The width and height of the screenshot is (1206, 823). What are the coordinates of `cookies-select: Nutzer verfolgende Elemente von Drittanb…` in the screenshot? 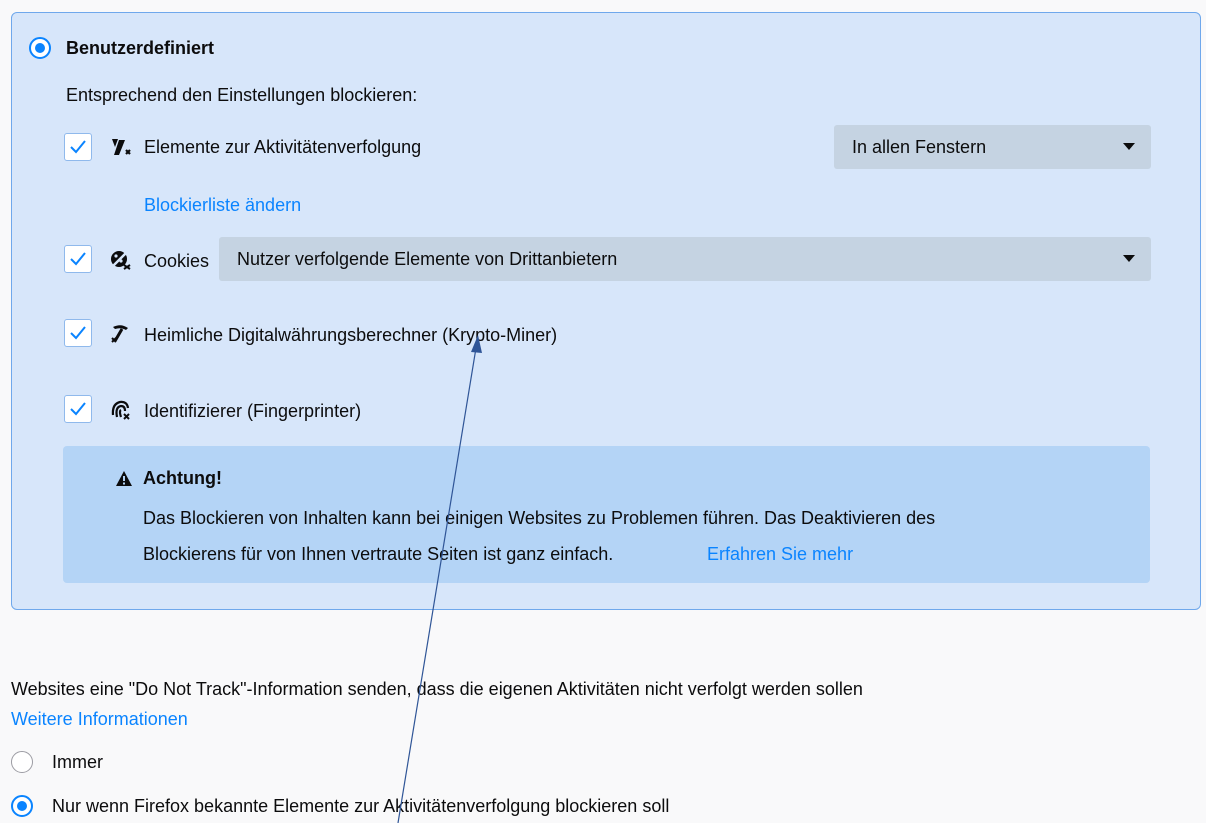 It's located at (685, 259).